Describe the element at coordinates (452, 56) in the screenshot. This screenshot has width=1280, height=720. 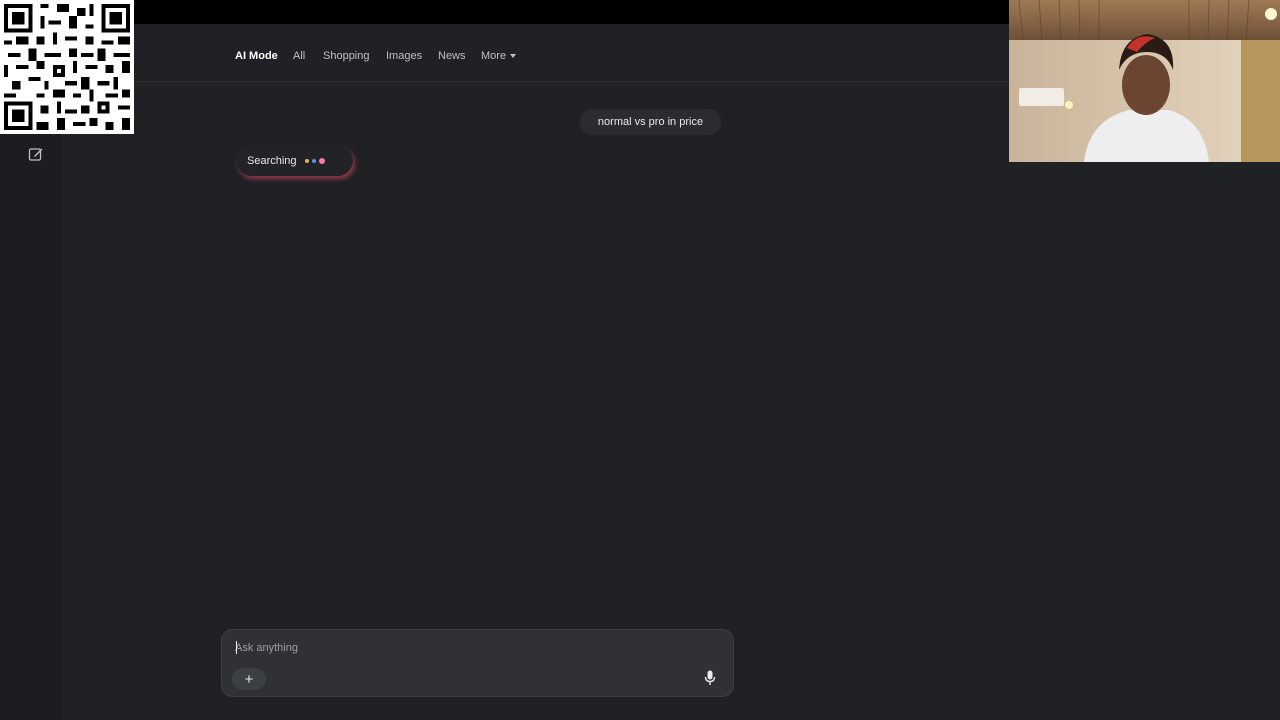
I see `tab-news: News` at that location.